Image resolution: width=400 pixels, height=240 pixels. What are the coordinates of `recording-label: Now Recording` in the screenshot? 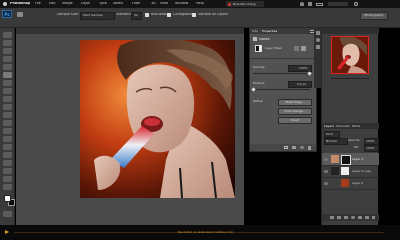 It's located at (244, 4).